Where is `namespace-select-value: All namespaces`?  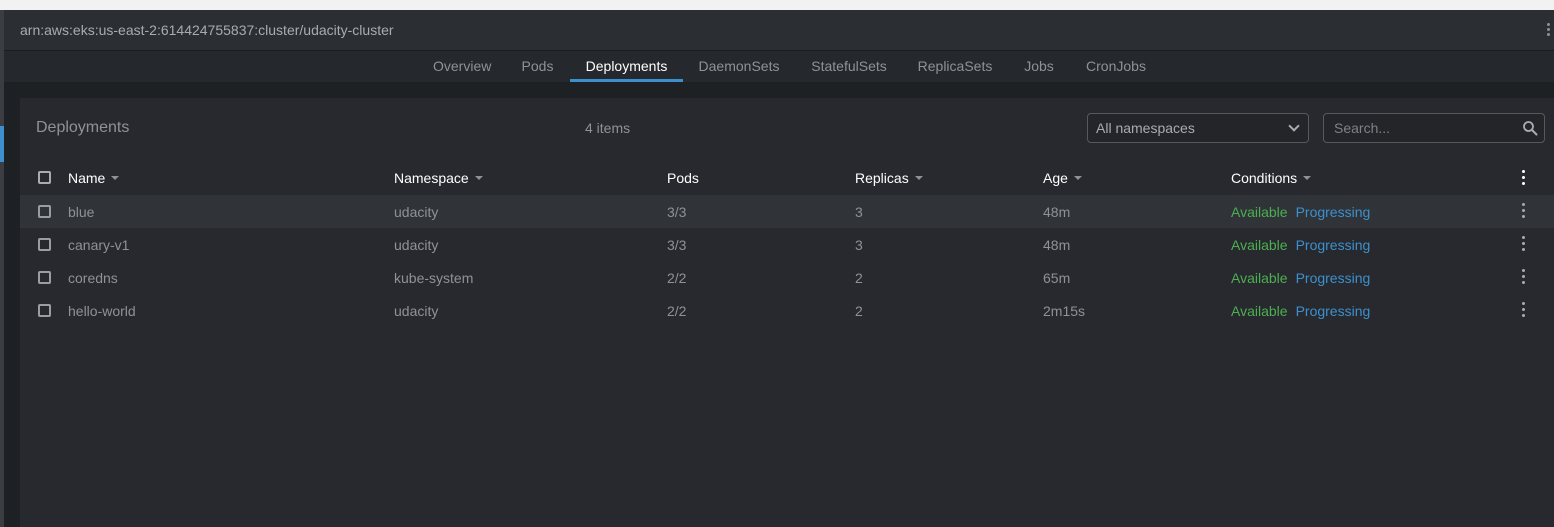 namespace-select-value: All namespaces is located at coordinates (1145, 128).